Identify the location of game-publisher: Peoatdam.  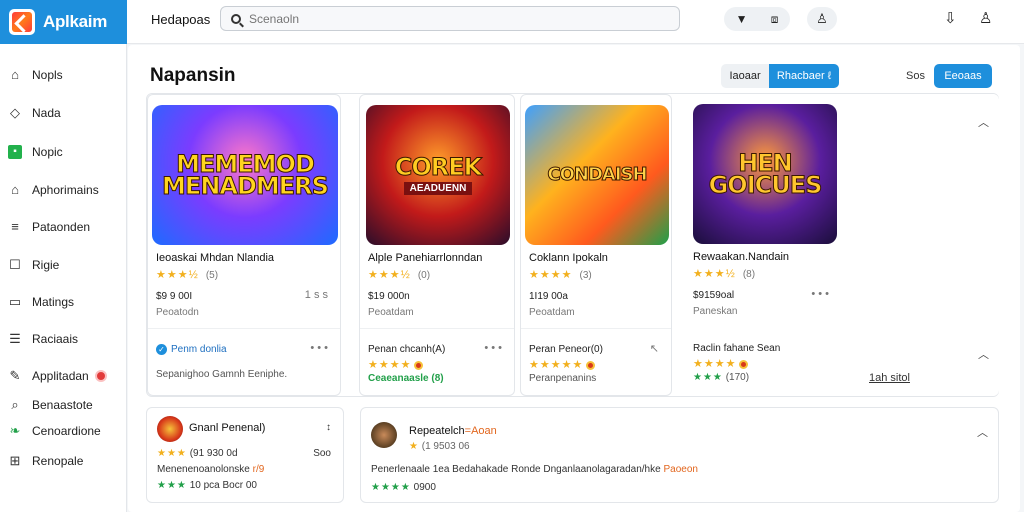
(552, 312).